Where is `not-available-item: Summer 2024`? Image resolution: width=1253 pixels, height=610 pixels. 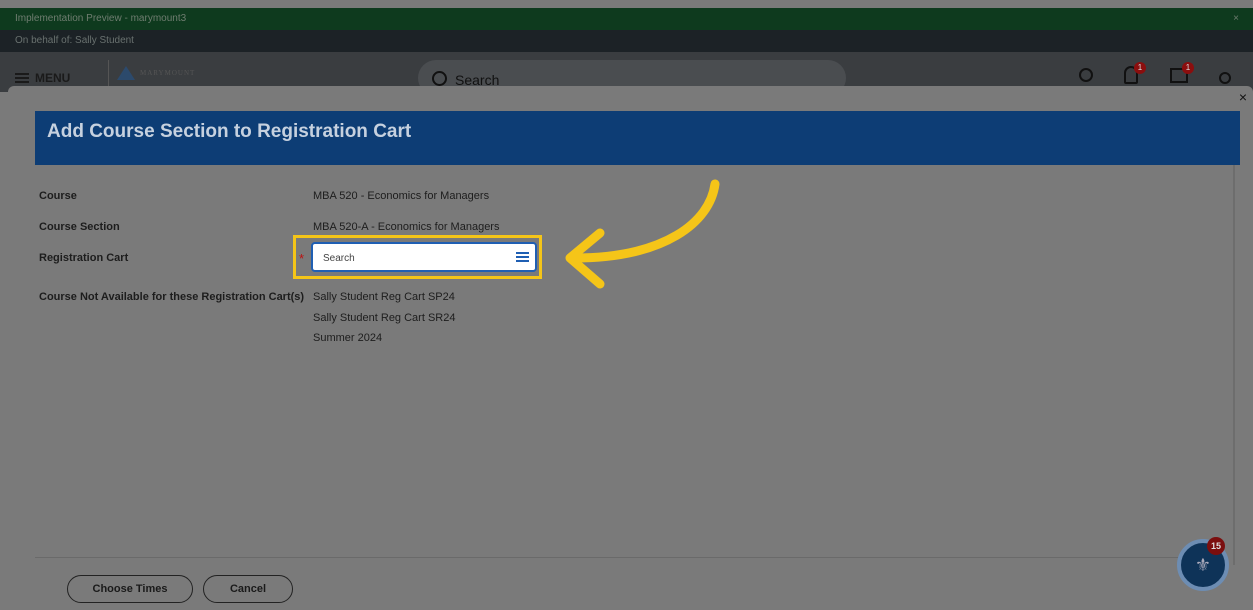 not-available-item: Summer 2024 is located at coordinates (348, 338).